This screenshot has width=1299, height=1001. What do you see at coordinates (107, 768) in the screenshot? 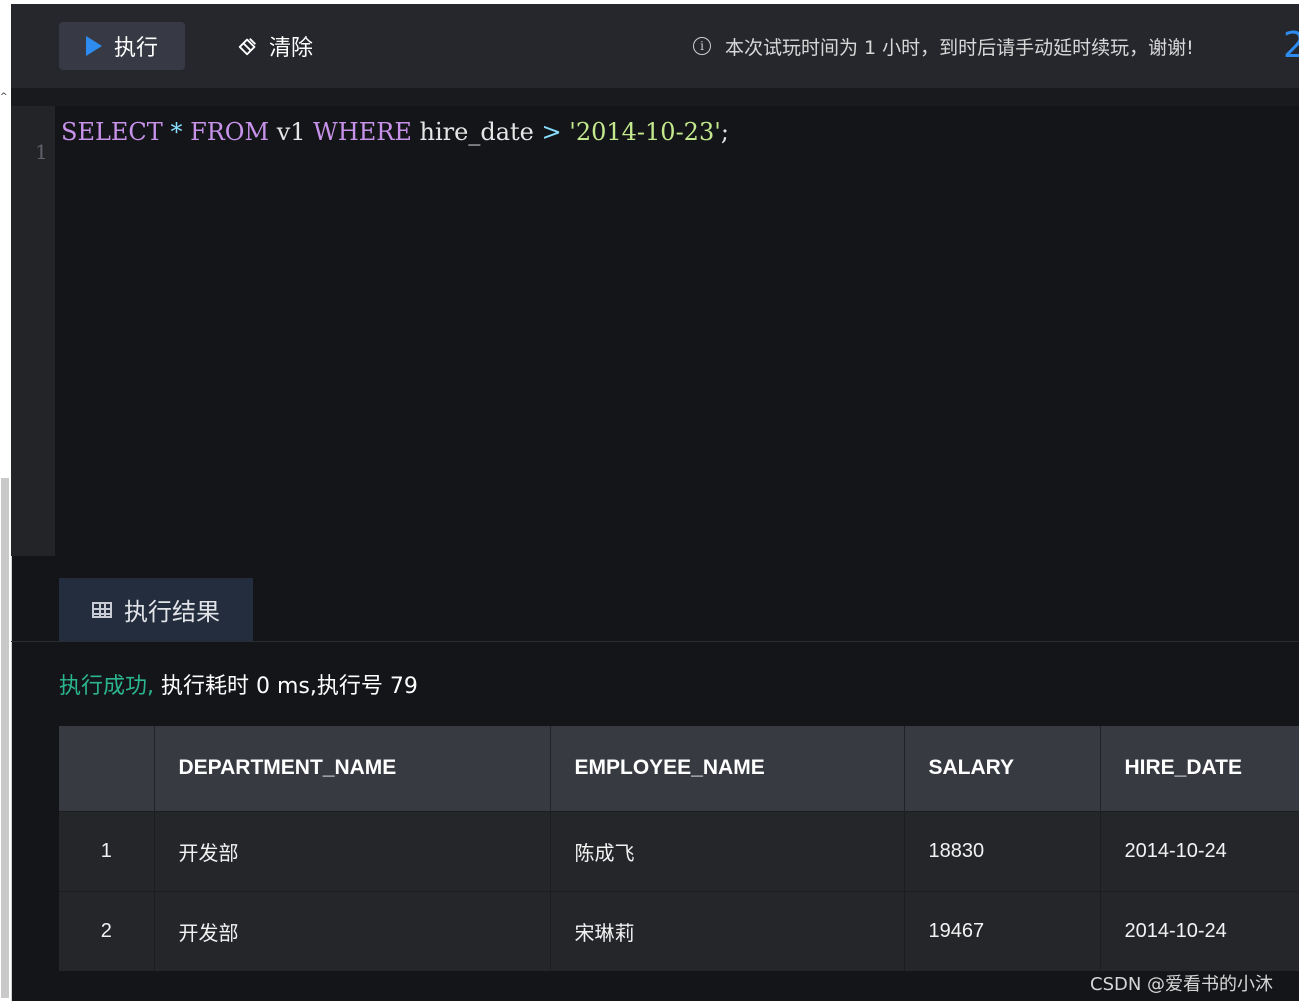
I see `header-index` at bounding box center [107, 768].